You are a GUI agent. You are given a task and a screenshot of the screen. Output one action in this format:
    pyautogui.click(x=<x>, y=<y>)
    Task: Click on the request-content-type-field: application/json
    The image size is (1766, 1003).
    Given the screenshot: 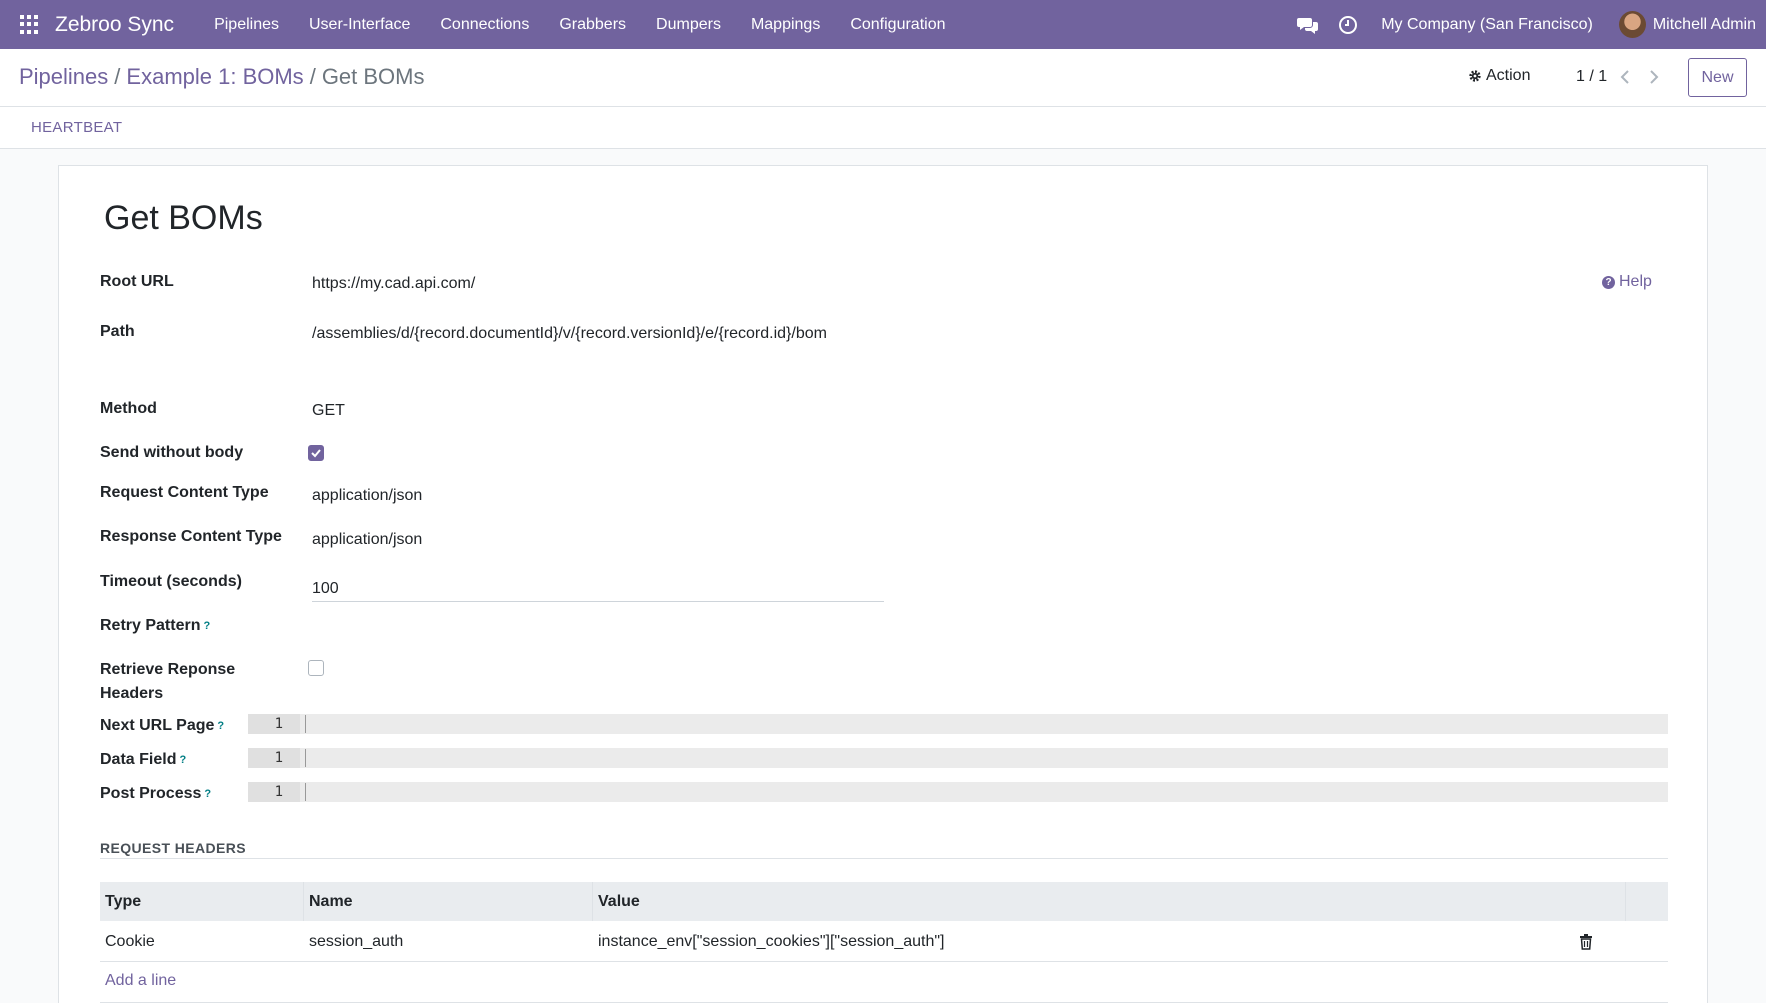 What is the action you would take?
    pyautogui.click(x=367, y=496)
    